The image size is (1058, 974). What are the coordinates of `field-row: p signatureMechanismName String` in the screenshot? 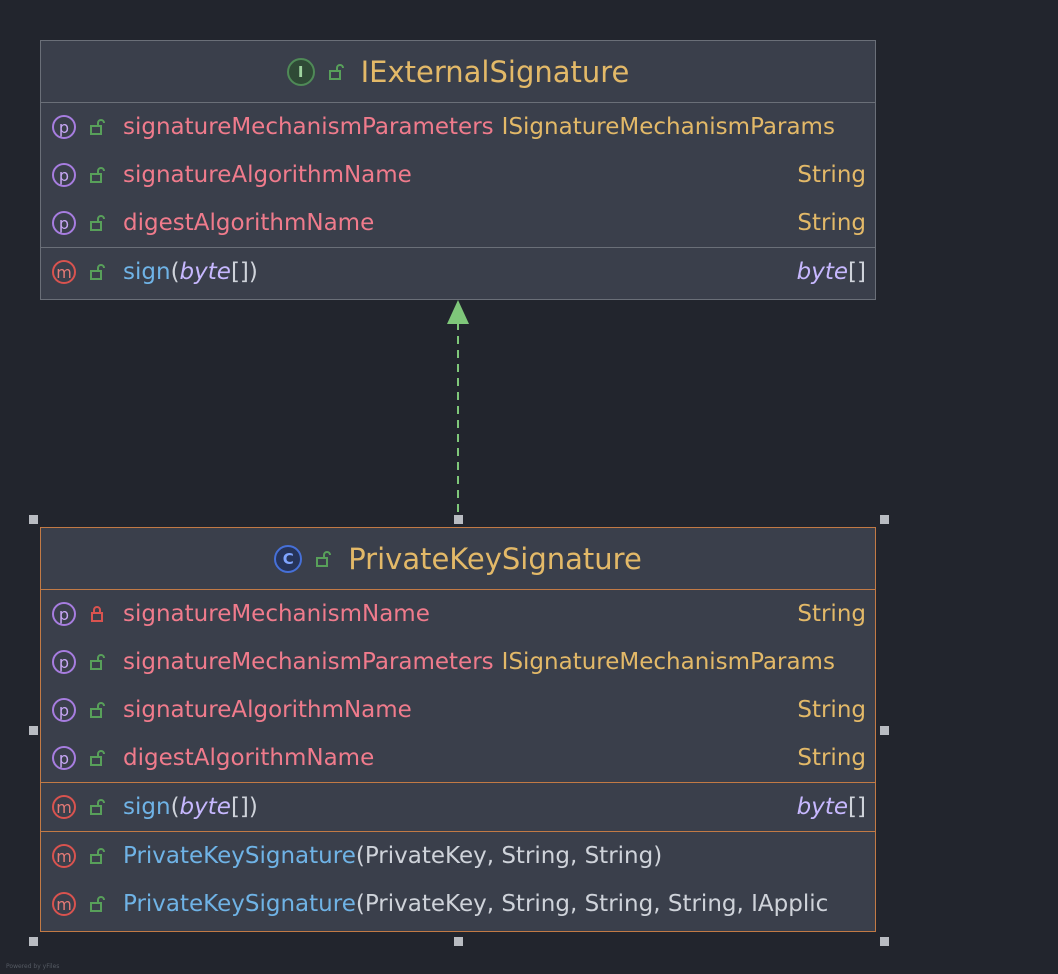 It's located at (458, 614).